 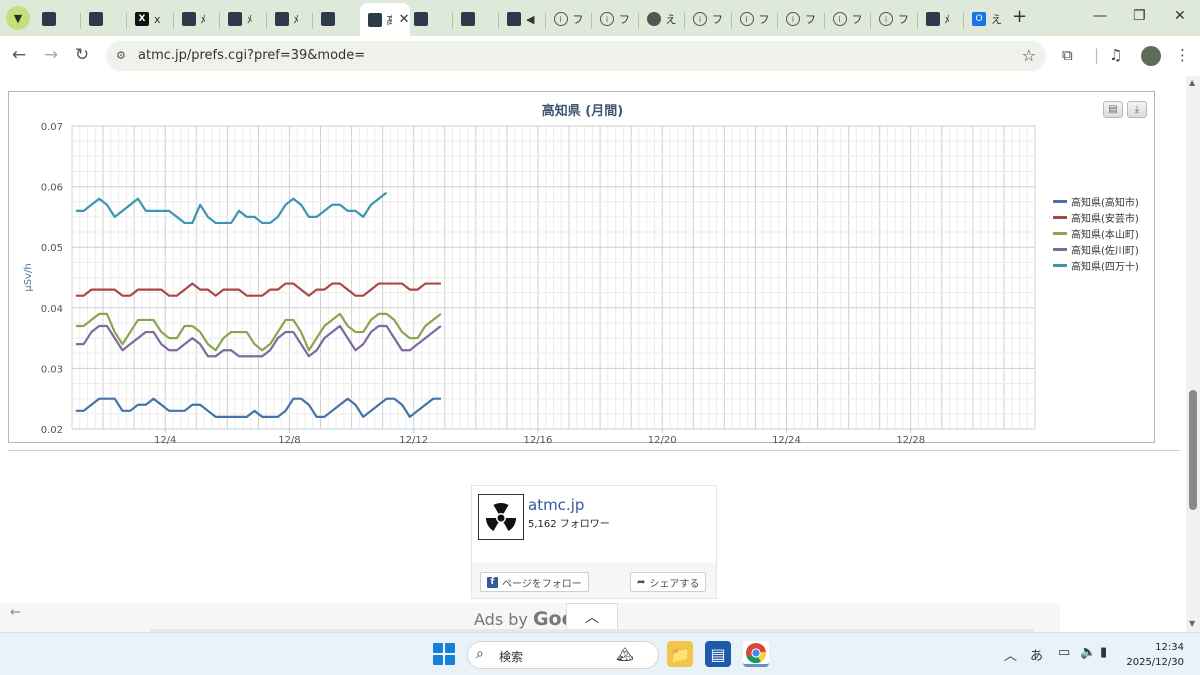 What do you see at coordinates (231, 208) in the screenshot?
I see `series-line` at bounding box center [231, 208].